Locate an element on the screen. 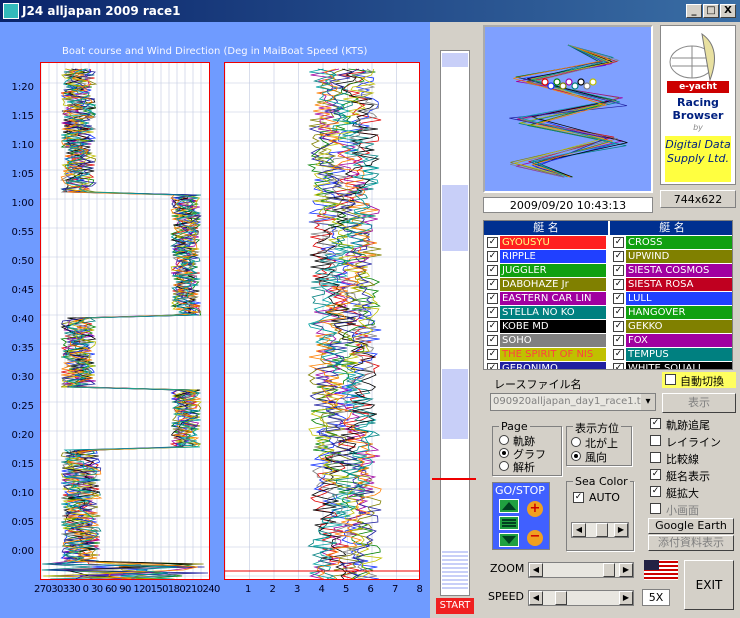 The width and height of the screenshot is (740, 618). x-tick-speed: 6 is located at coordinates (370, 589).